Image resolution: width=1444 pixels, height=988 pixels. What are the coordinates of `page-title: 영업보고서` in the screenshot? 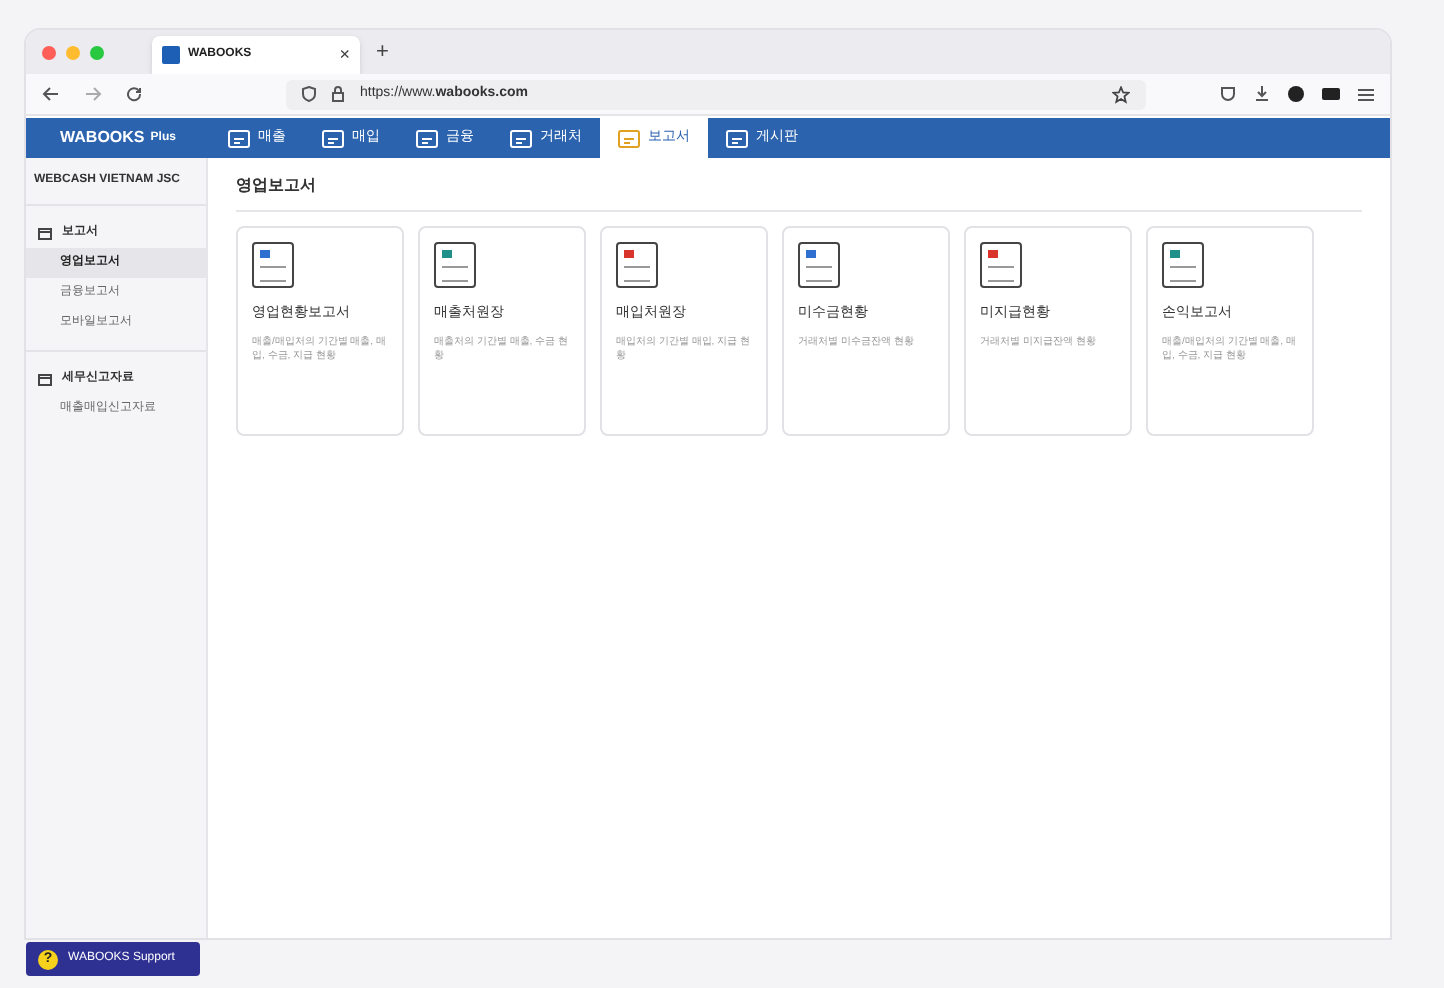 It's located at (799, 193).